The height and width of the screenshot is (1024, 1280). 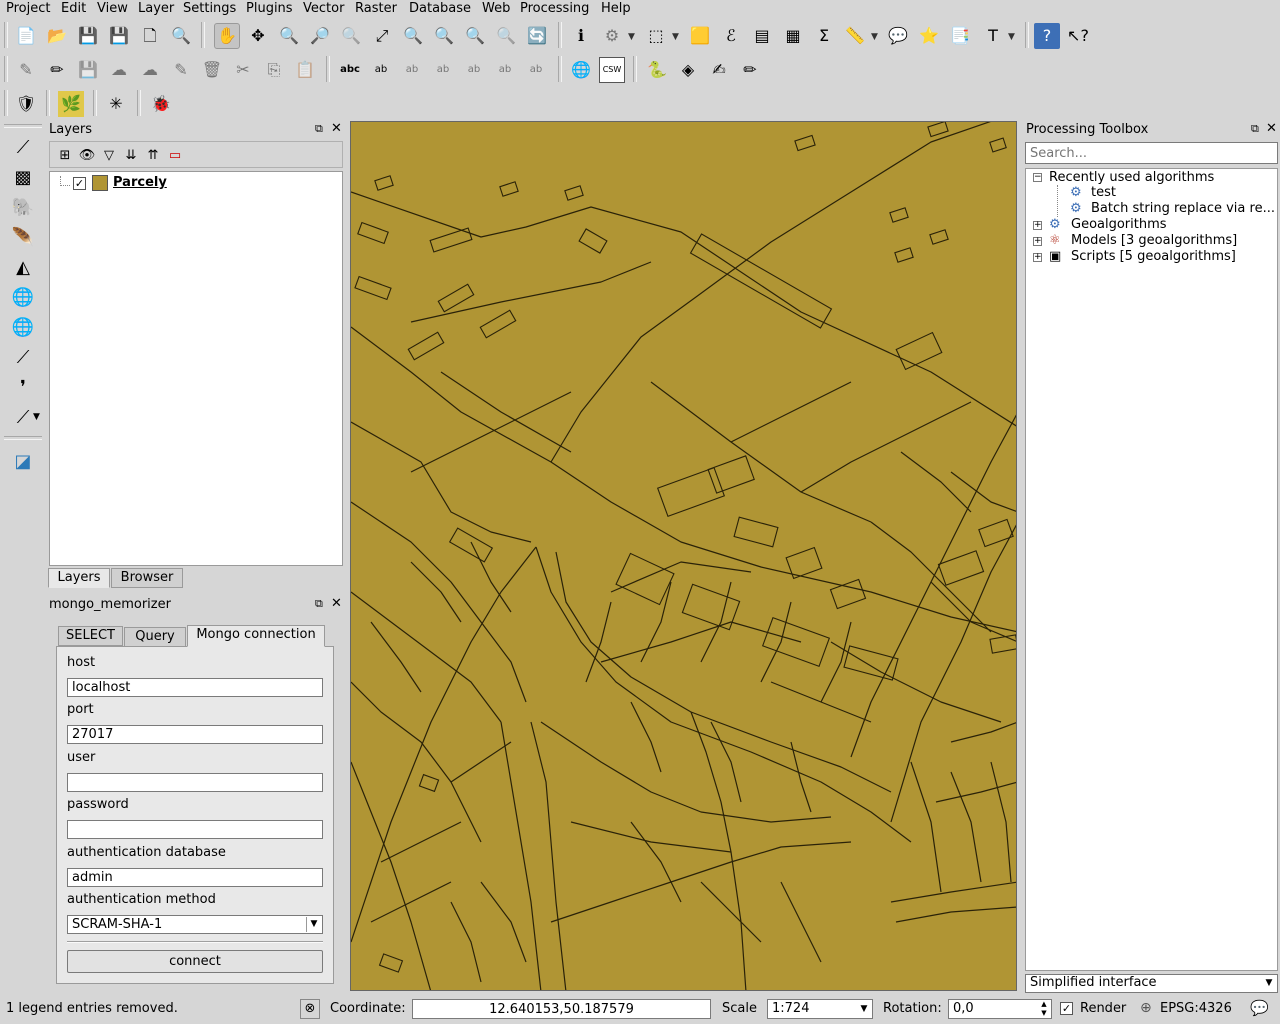 I want to click on user-input, so click(x=195, y=782).